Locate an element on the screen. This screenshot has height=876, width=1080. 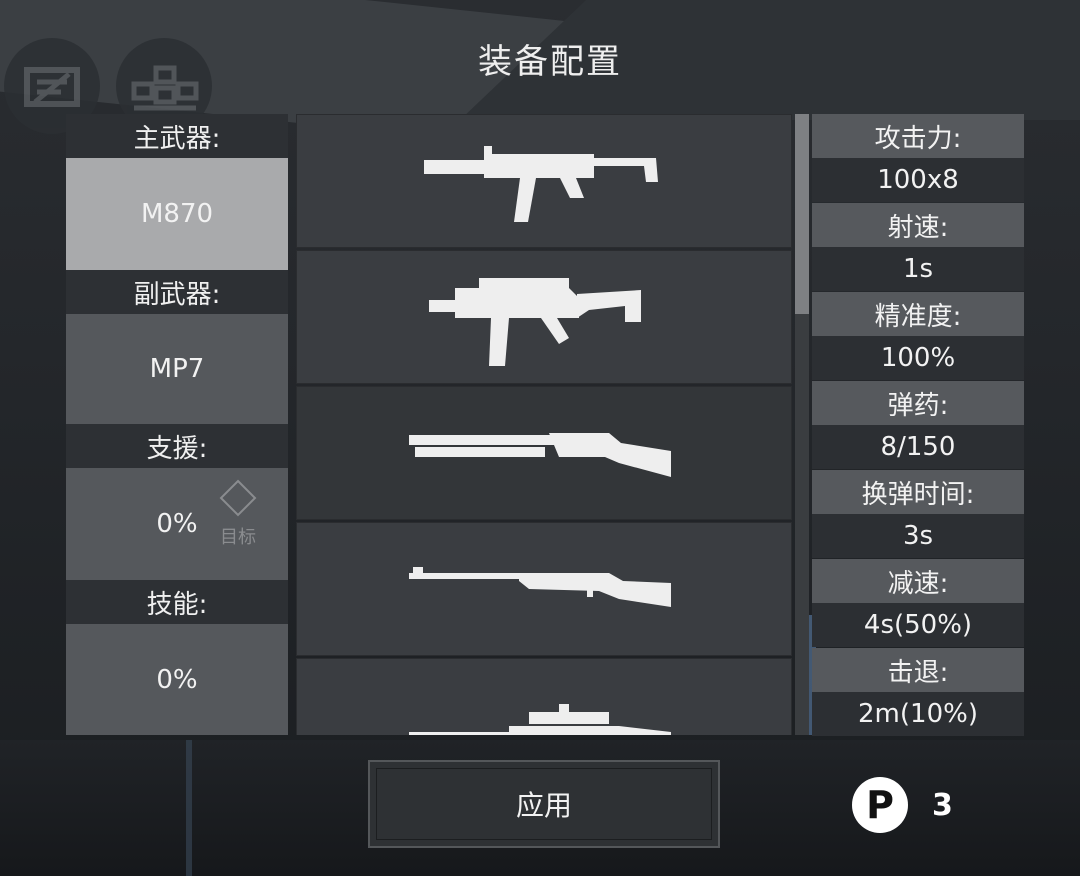
shotgun-icon is located at coordinates (540, 455).